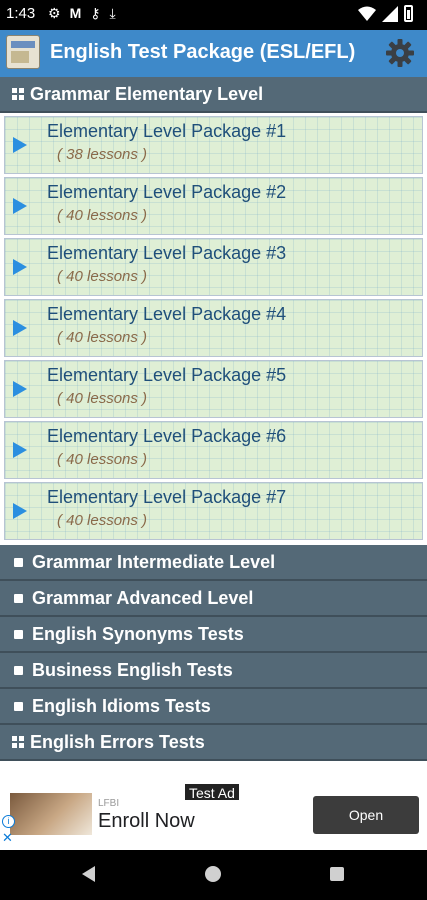 The height and width of the screenshot is (900, 427). Describe the element at coordinates (167, 131) in the screenshot. I see `package-name: Elementary Level Package #1` at that location.